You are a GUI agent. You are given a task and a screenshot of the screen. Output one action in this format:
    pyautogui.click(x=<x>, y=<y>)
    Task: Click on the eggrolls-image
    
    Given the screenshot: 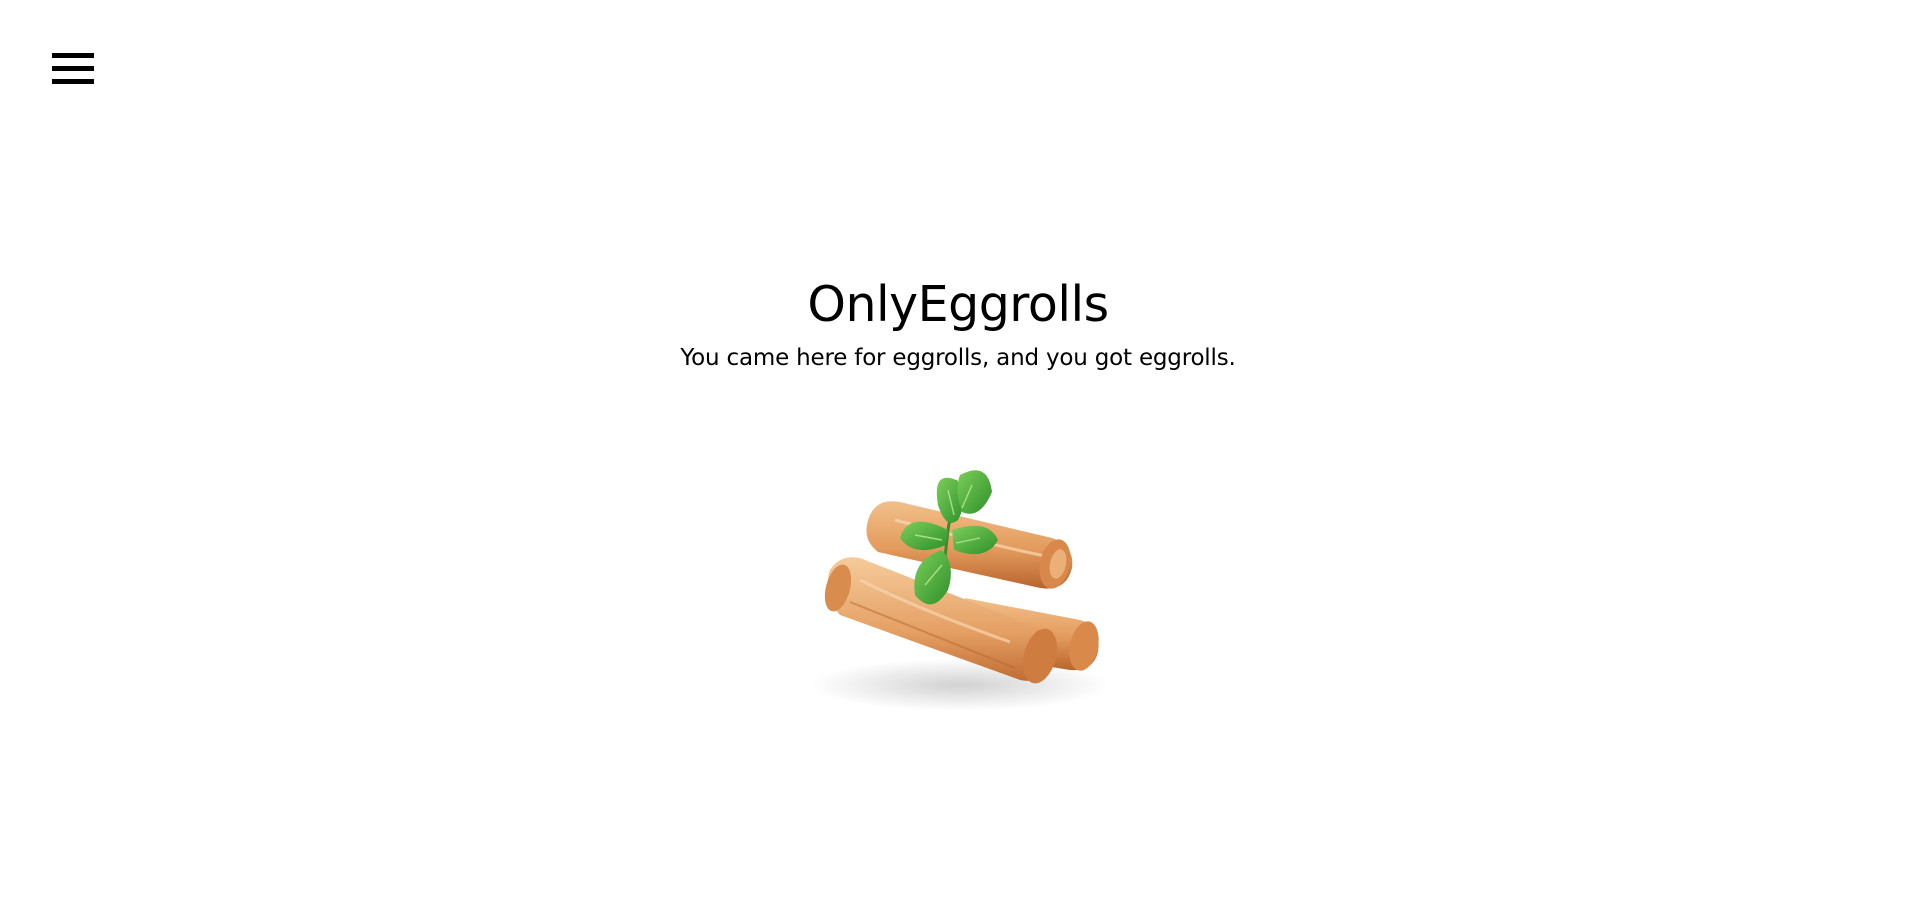 What is the action you would take?
    pyautogui.click(x=960, y=580)
    